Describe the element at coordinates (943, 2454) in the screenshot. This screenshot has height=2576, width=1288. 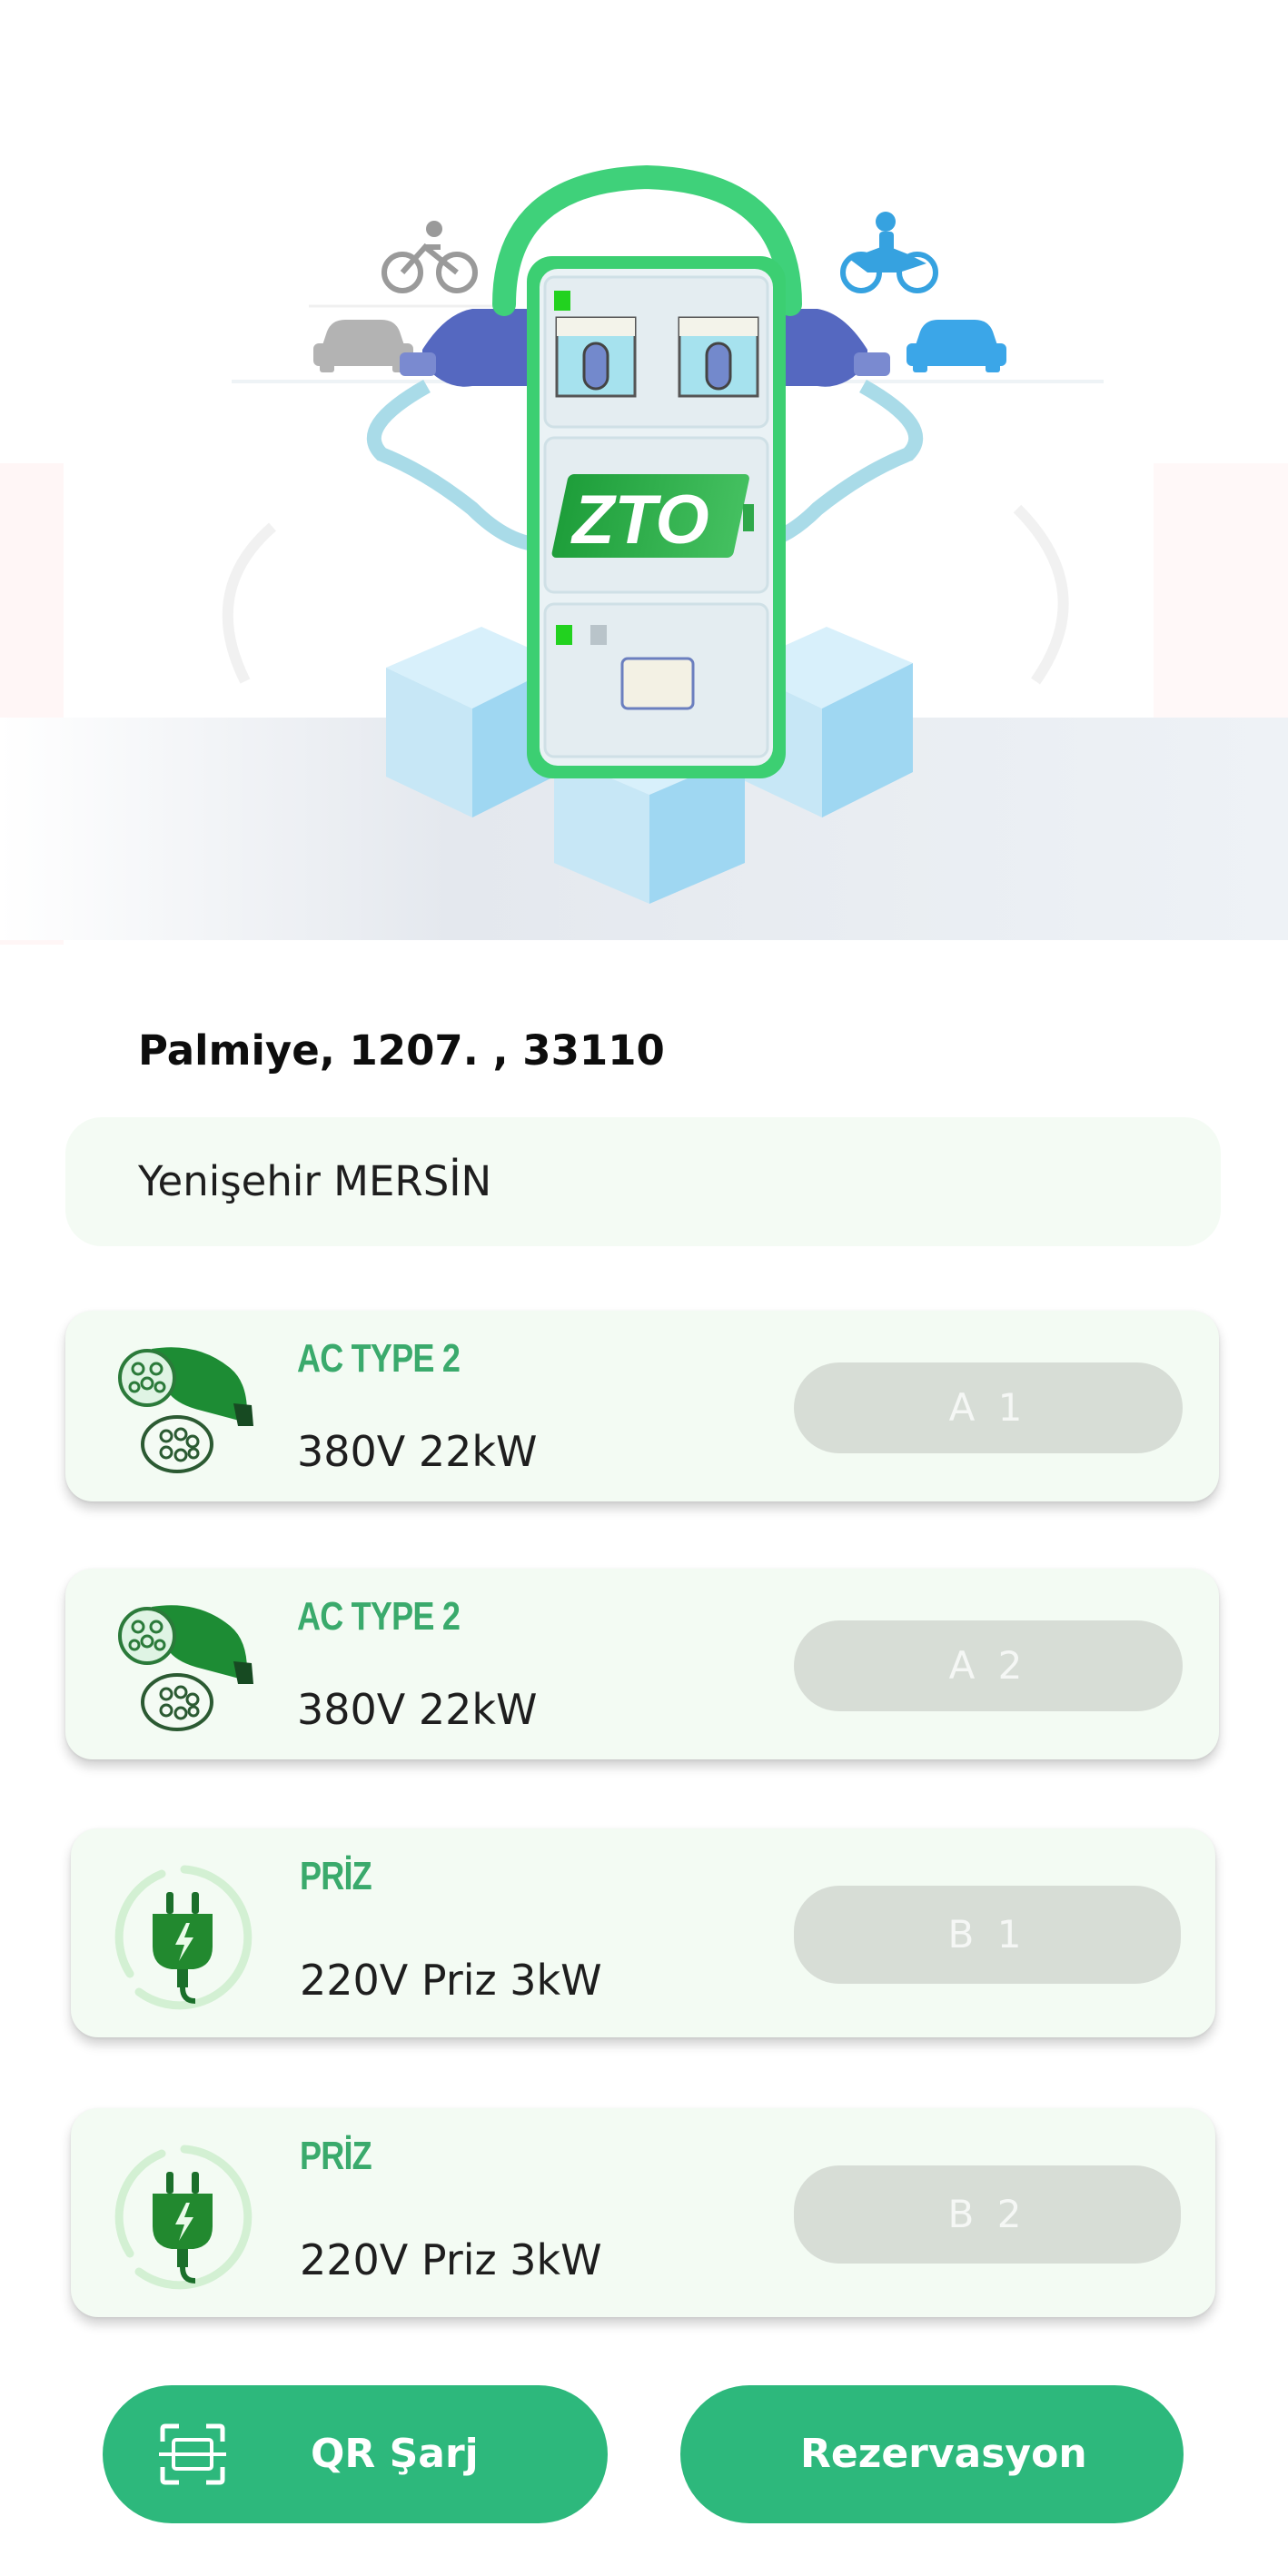
I see `reservation-label: Rezervasyon` at that location.